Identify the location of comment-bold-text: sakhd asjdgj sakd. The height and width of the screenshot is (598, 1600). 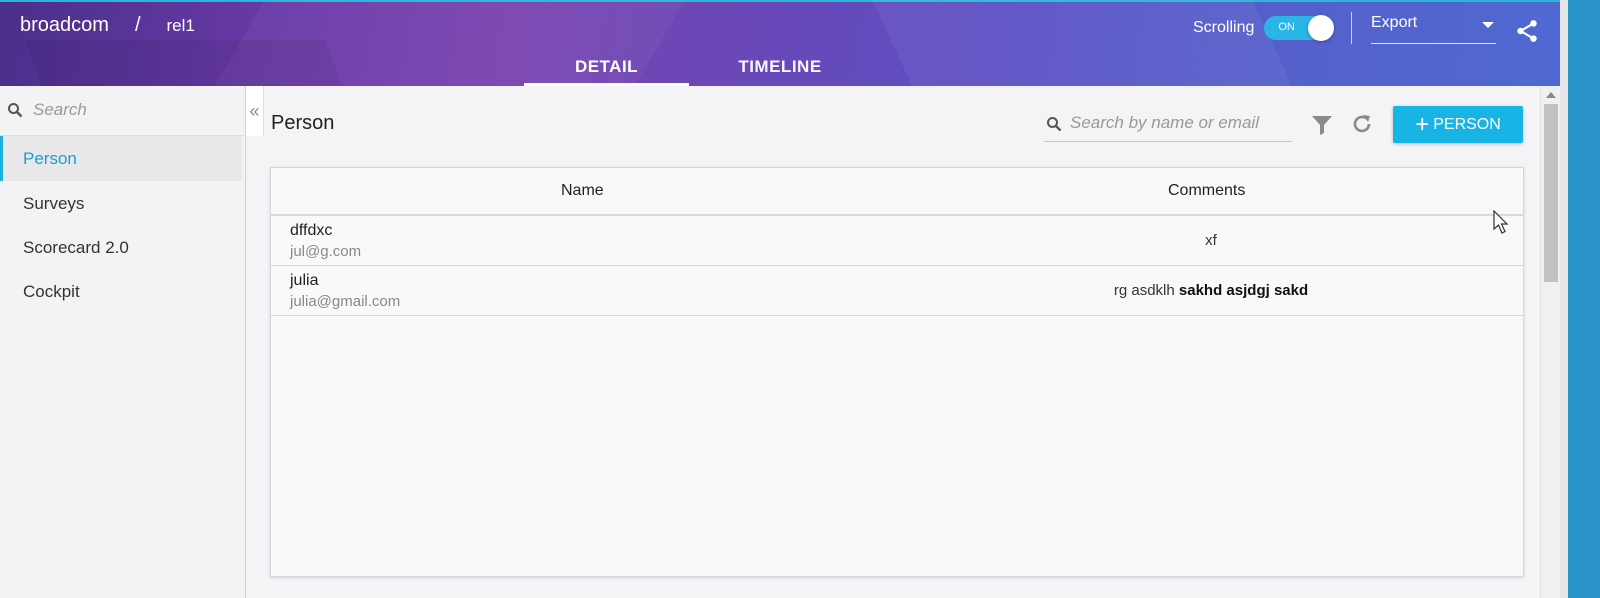
(1243, 290).